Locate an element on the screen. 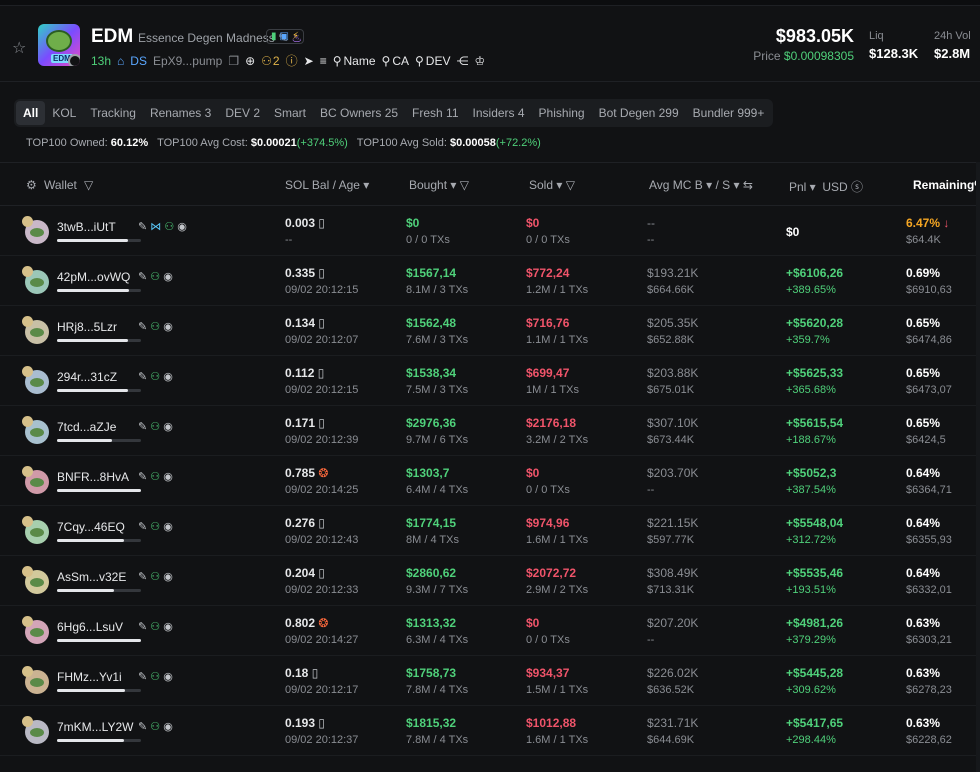 The image size is (980, 772). bought-usd: $1774,15 is located at coordinates (431, 523).